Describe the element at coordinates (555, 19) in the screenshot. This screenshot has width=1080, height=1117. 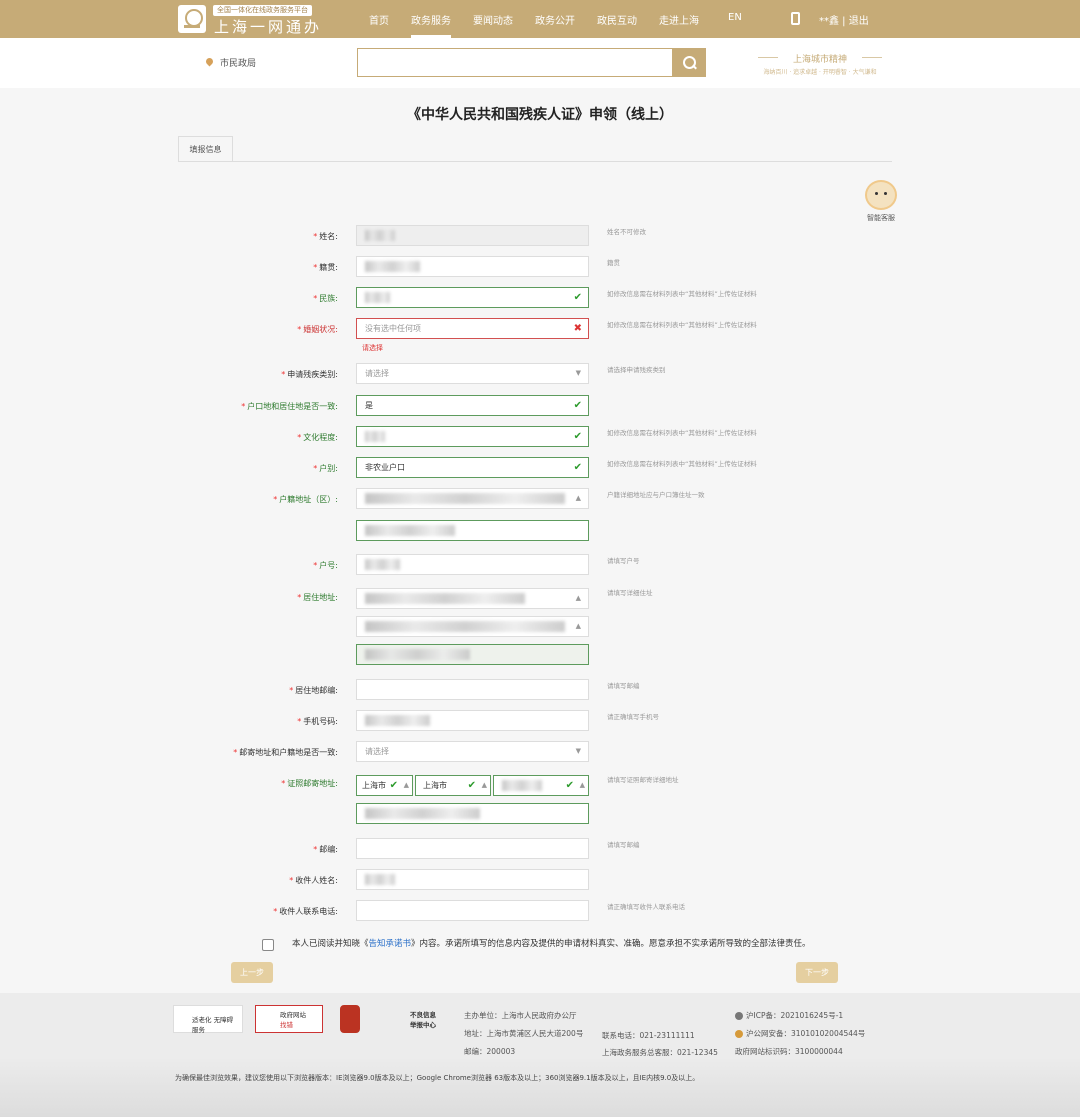
I see `nav-gov-open: 政务公开` at that location.